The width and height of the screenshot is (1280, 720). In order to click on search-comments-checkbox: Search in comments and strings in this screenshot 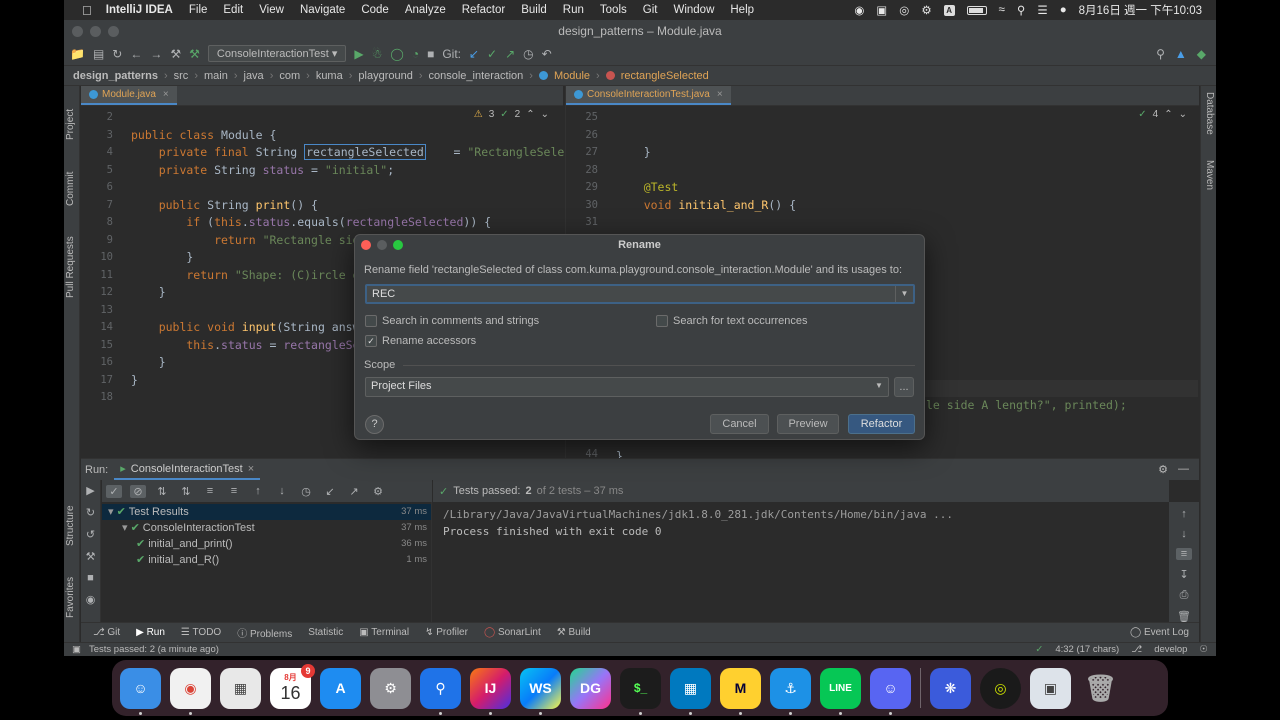, I will do `click(452, 321)`.